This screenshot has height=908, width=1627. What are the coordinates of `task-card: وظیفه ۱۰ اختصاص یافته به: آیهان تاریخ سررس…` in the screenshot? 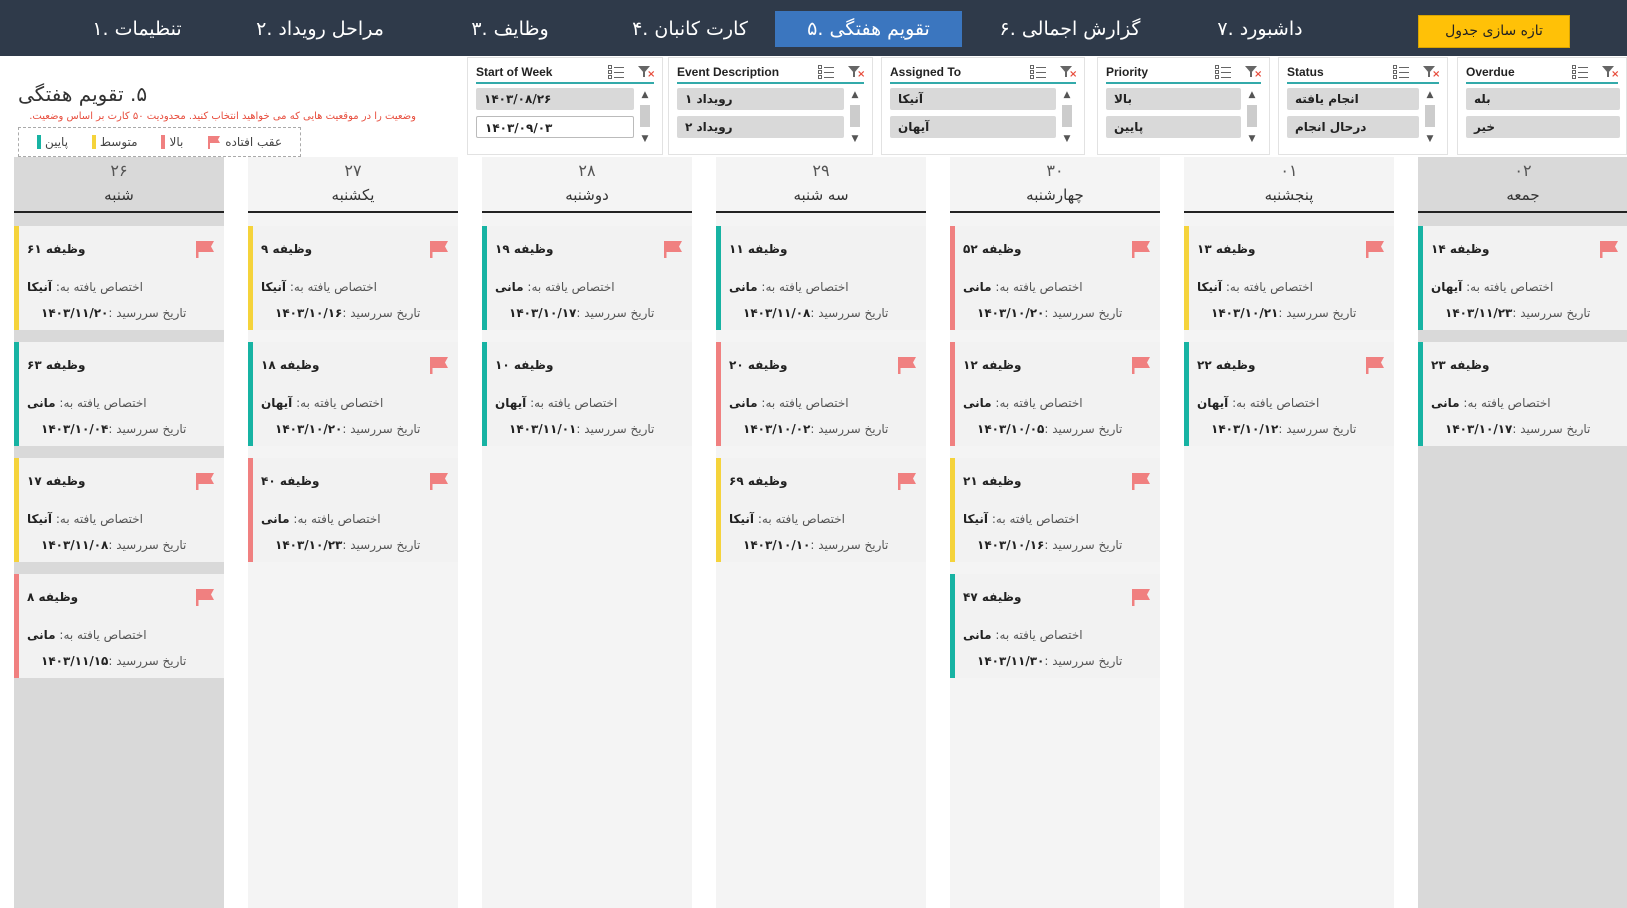 It's located at (587, 394).